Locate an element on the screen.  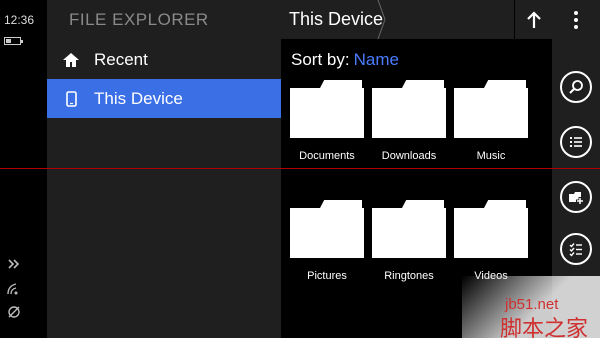
nav-item-this-device: This Device is located at coordinates (164, 98).